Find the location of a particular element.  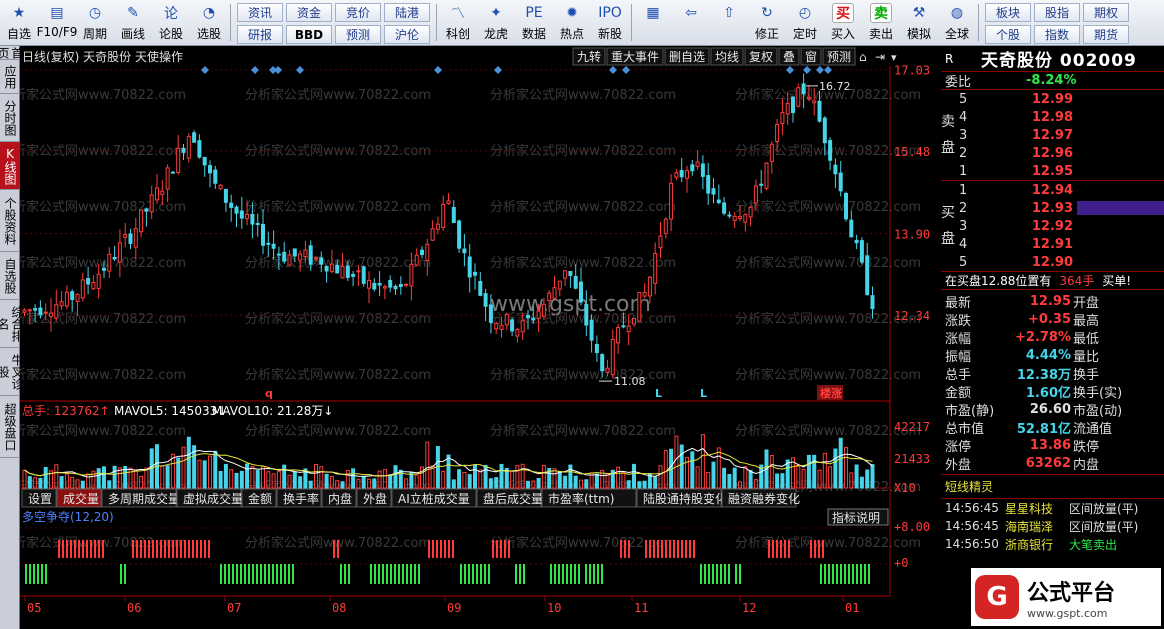

bid-book-level: 5 12.90 is located at coordinates (1061, 262).